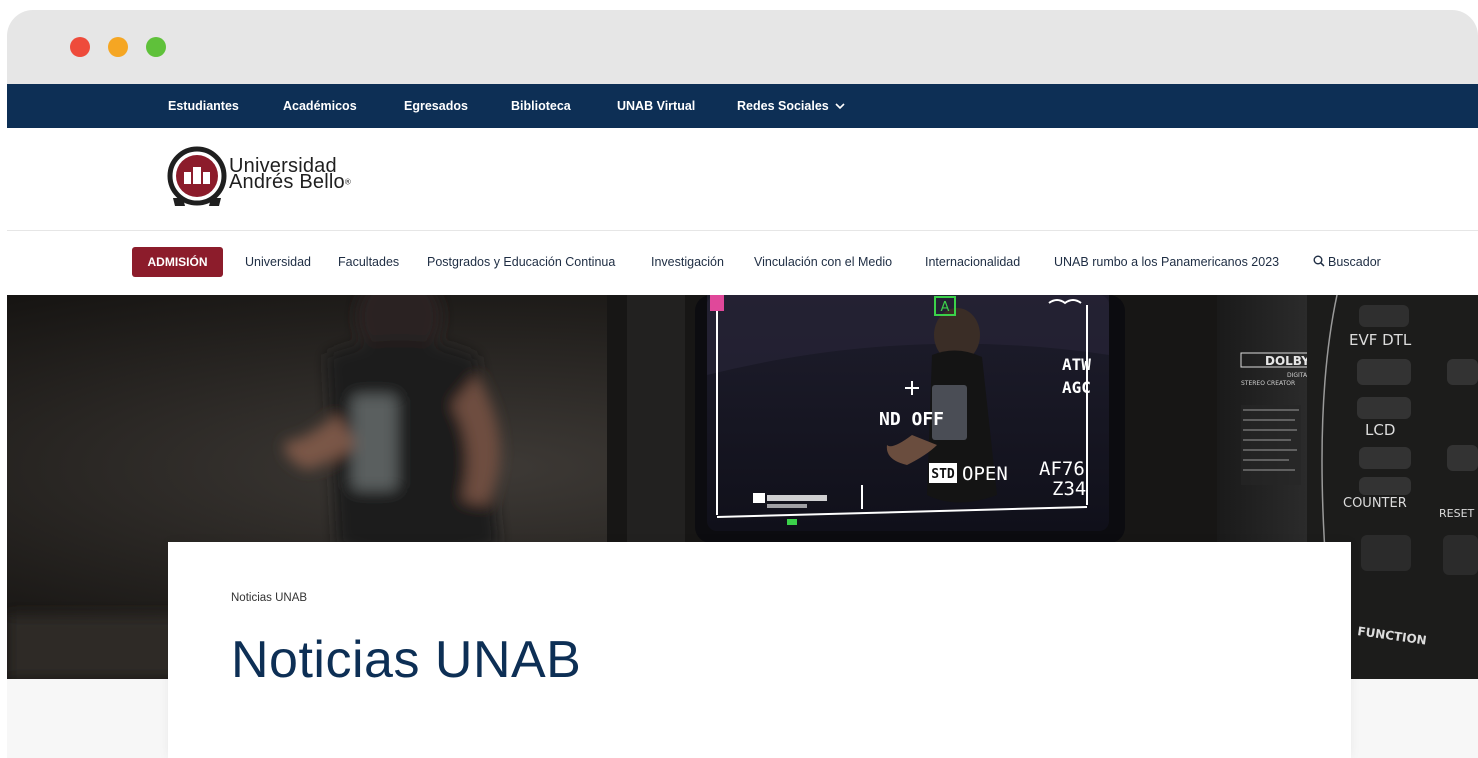  Describe the element at coordinates (278, 262) in the screenshot. I see `nav-universidad: Universidad` at that location.